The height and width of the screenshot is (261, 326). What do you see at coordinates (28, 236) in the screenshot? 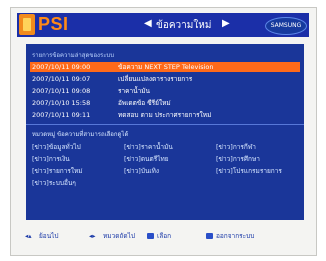
I see `back-arrow-icon: ◂▴` at bounding box center [28, 236].